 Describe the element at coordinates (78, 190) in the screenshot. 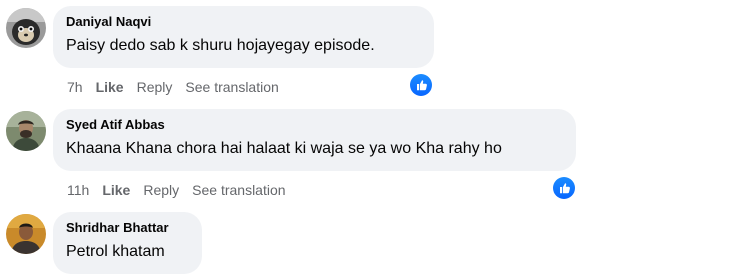

I see `comment-timestamp: 11h` at that location.